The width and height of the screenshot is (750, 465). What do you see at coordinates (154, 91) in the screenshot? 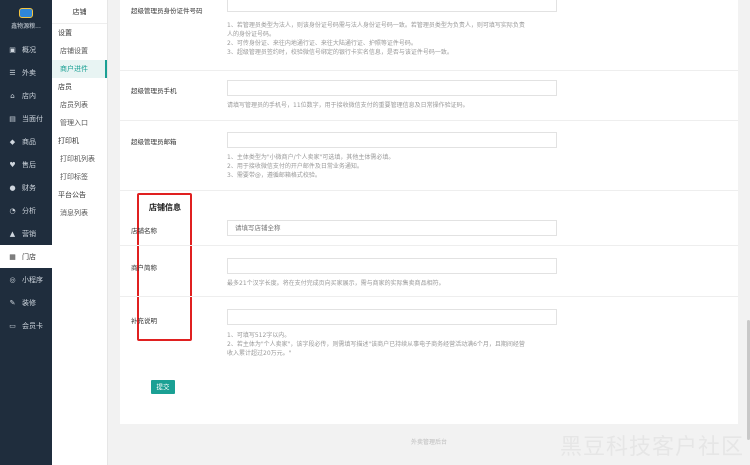
I see `phone-label: 超级管理员手机` at bounding box center [154, 91].